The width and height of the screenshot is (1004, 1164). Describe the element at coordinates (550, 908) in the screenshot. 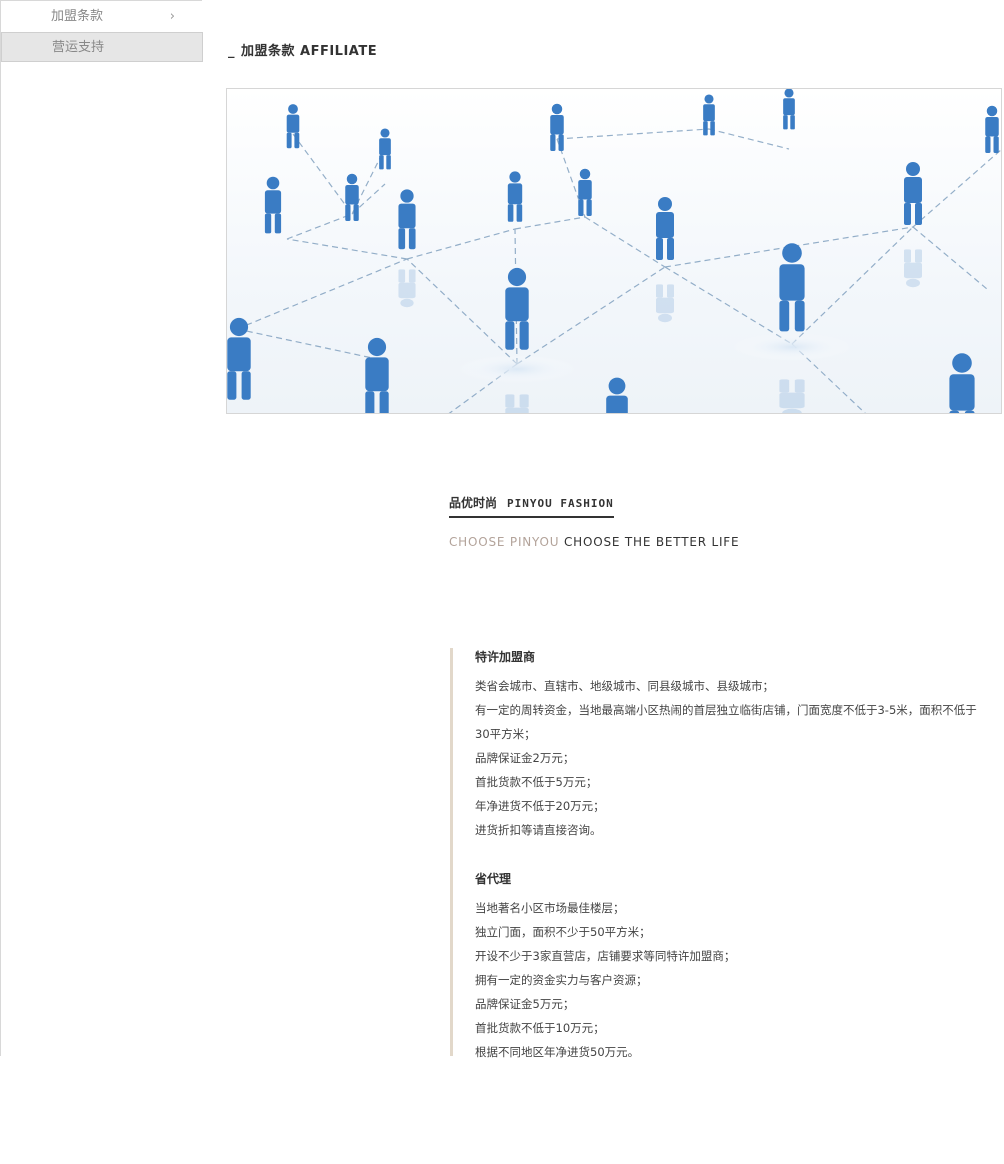

I see `list-item: 当地著名小区市场最佳楼层；` at that location.